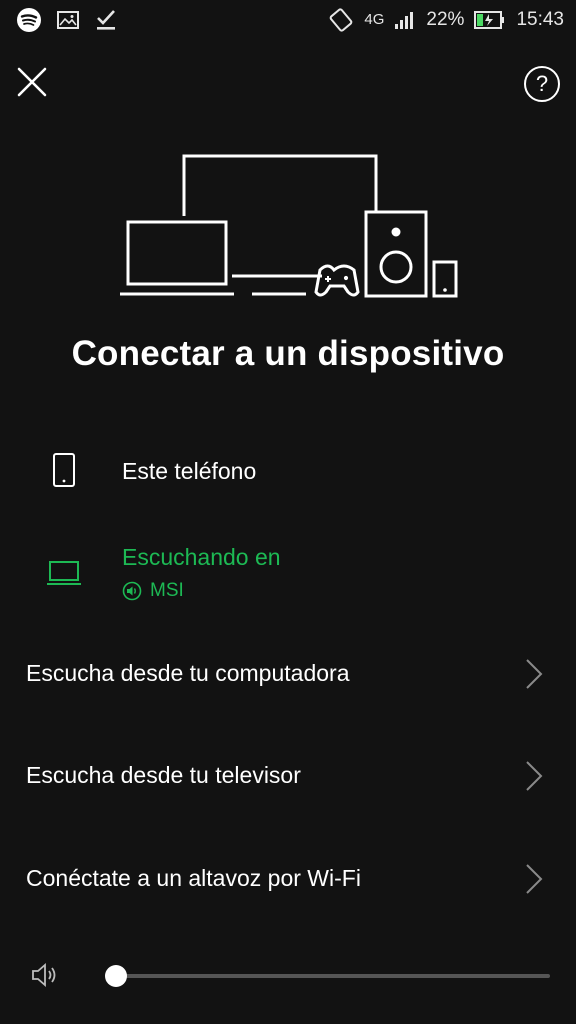  What do you see at coordinates (189, 471) in the screenshot?
I see `device-name: Este teléfono` at bounding box center [189, 471].